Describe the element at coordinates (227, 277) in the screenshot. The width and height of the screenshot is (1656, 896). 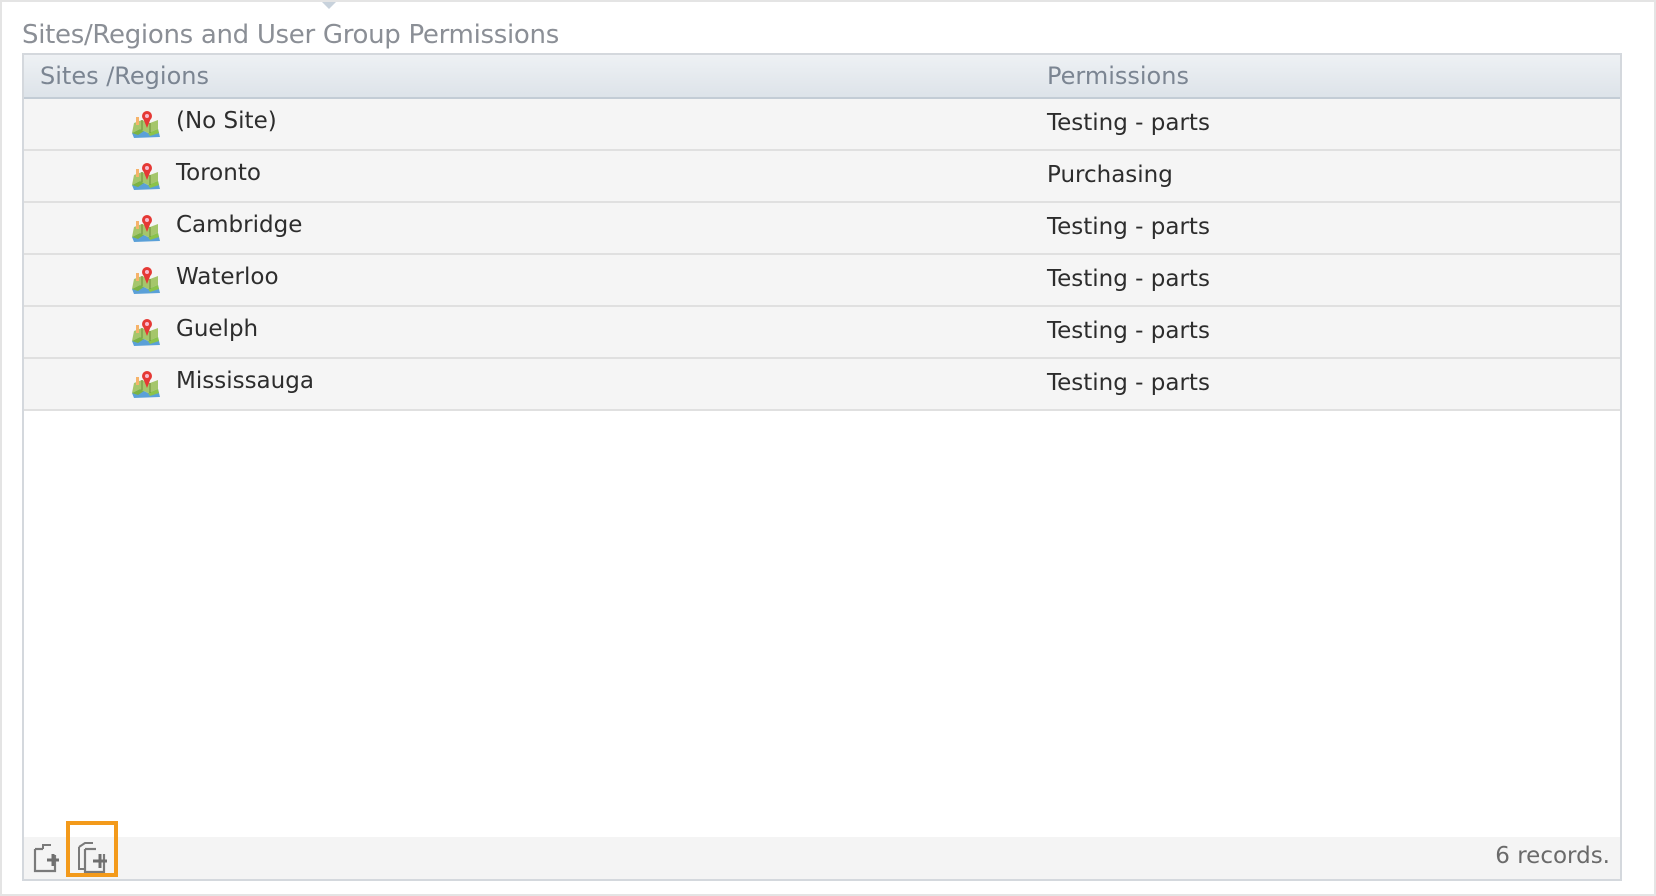
I see `site-name: Waterloo` at that location.